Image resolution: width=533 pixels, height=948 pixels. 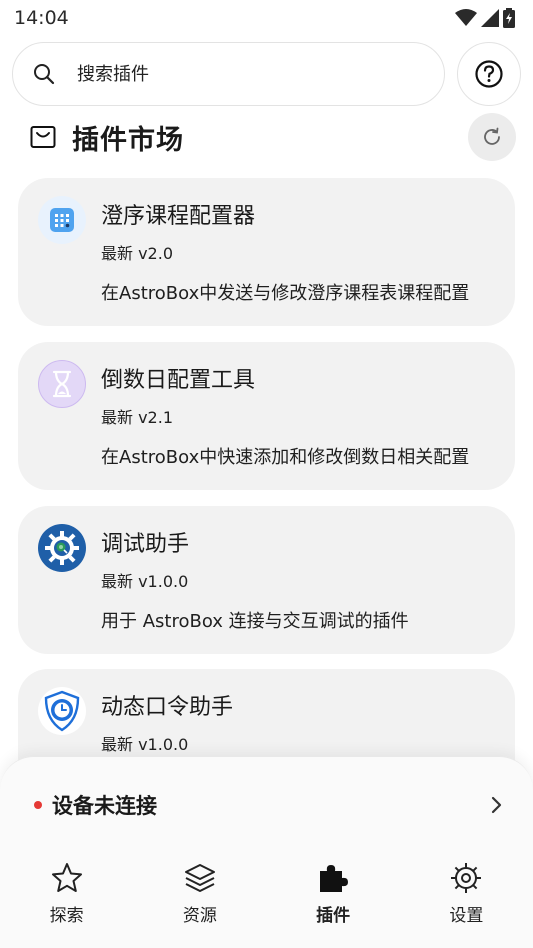 What do you see at coordinates (167, 707) in the screenshot?
I see `plugin-name: 动态口令助手` at bounding box center [167, 707].